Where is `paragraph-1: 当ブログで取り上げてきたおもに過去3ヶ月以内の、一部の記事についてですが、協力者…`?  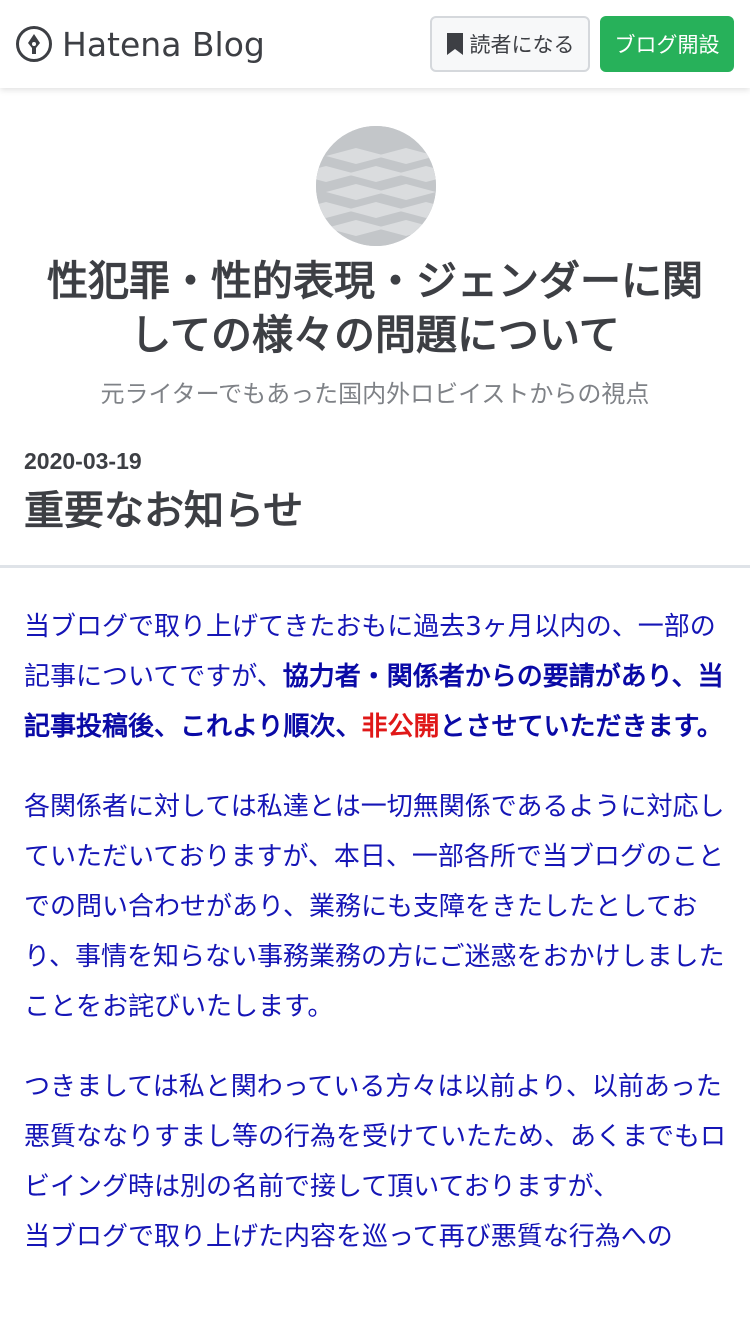 paragraph-1: 当ブログで取り上げてきたおもに過去3ヶ月以内の、一部の記事についてですが、協力者… is located at coordinates (376, 677).